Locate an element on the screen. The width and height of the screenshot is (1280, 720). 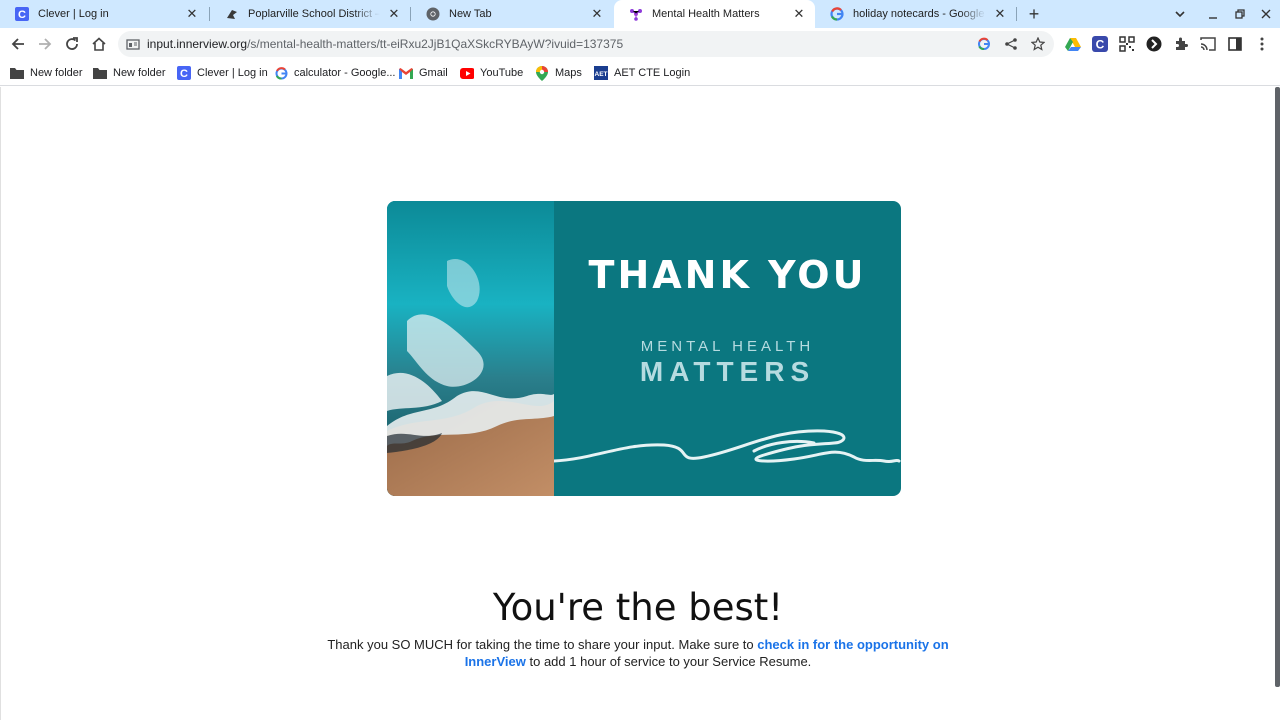
bookmark-clever: C Clever | Log in is located at coordinates (222, 73).